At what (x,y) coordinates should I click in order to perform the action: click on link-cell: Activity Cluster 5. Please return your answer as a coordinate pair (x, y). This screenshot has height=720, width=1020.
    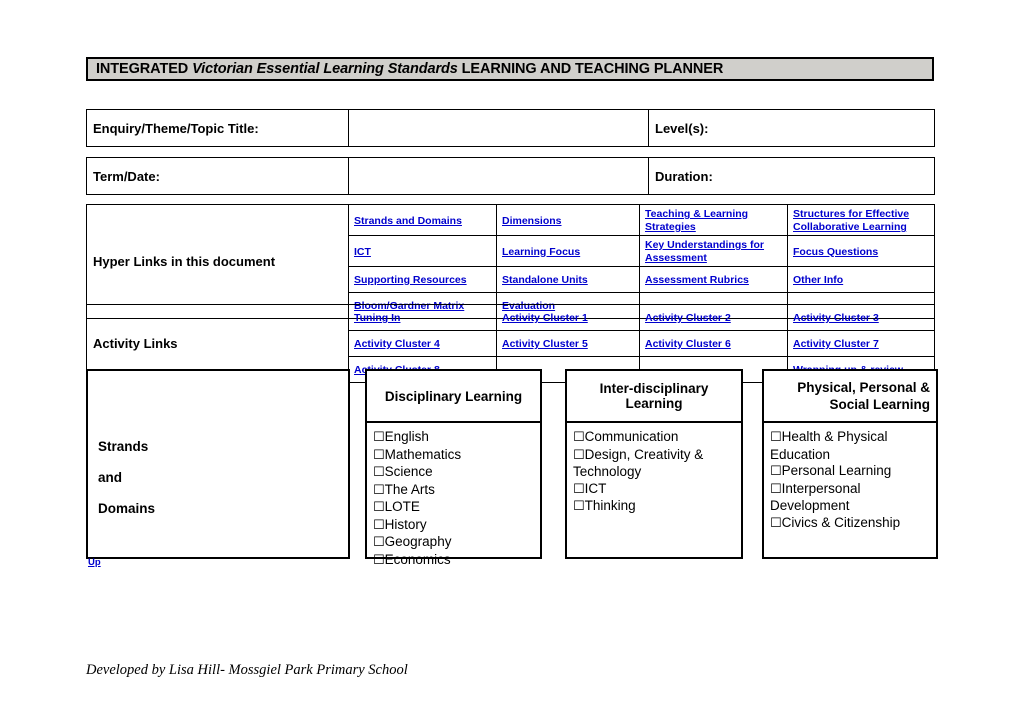
    Looking at the image, I should click on (568, 343).